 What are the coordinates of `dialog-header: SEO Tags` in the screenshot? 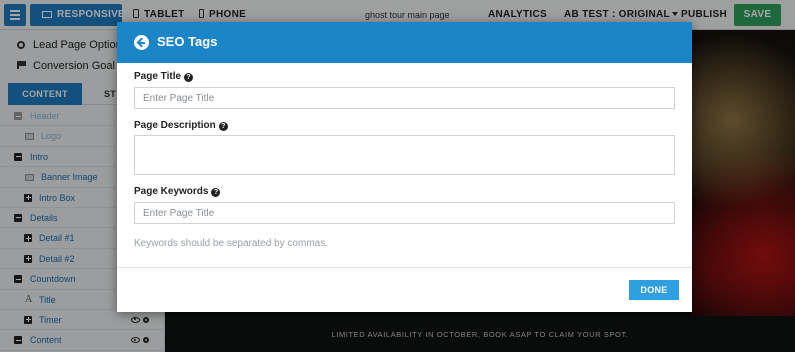 It's located at (404, 42).